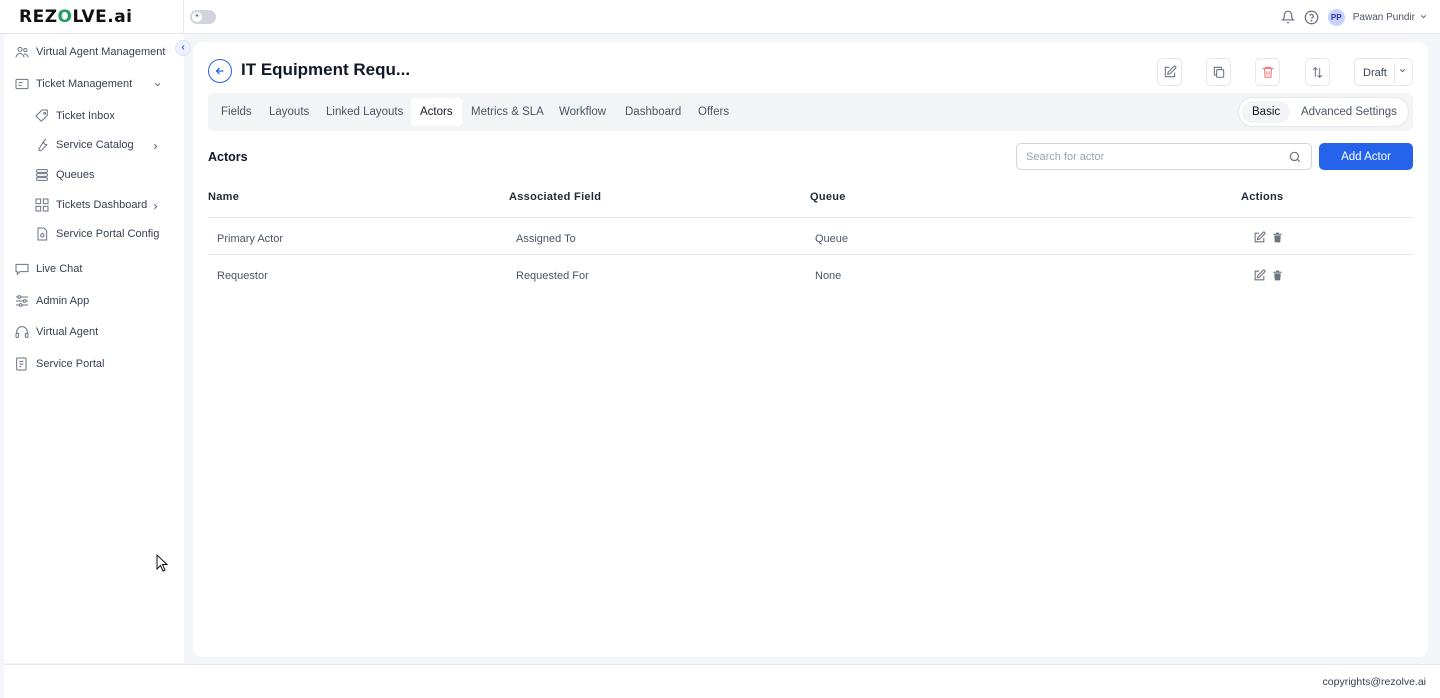  I want to click on theme-toggle: ☀, so click(203, 17).